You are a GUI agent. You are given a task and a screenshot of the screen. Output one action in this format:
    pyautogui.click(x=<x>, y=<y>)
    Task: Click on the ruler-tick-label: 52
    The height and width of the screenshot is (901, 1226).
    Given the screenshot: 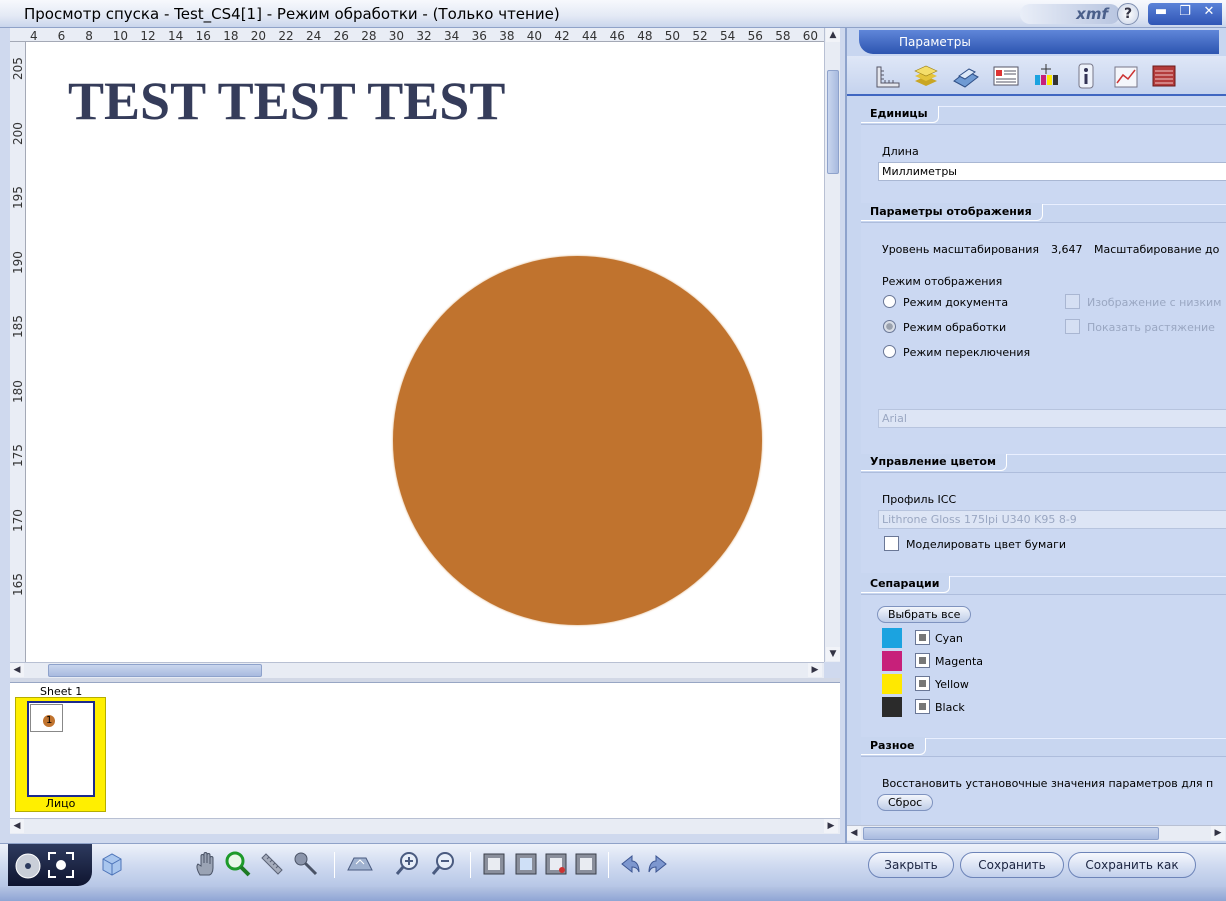 What is the action you would take?
    pyautogui.click(x=700, y=35)
    